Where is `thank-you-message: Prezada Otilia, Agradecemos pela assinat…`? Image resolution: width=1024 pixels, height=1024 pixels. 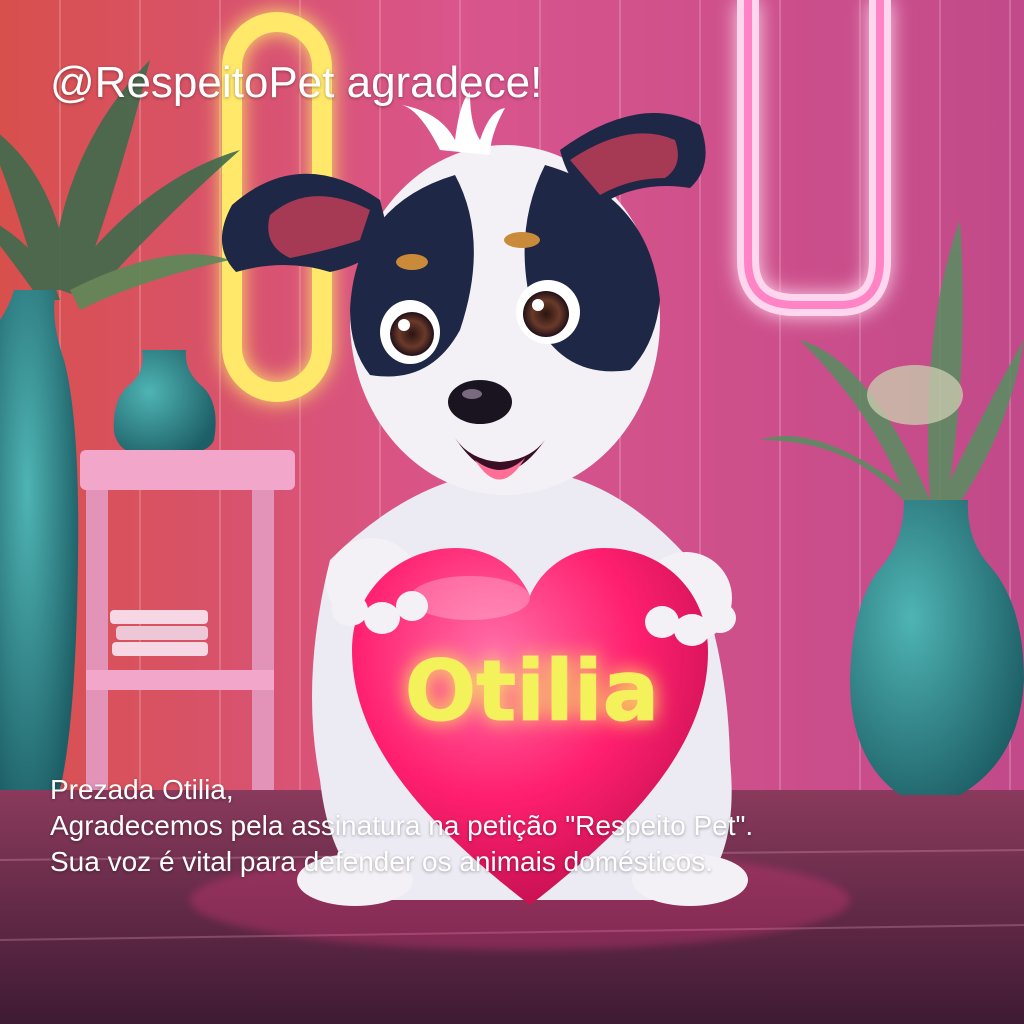
thank-you-message: Prezada Otilia, Agradecemos pela assinat… is located at coordinates (401, 826).